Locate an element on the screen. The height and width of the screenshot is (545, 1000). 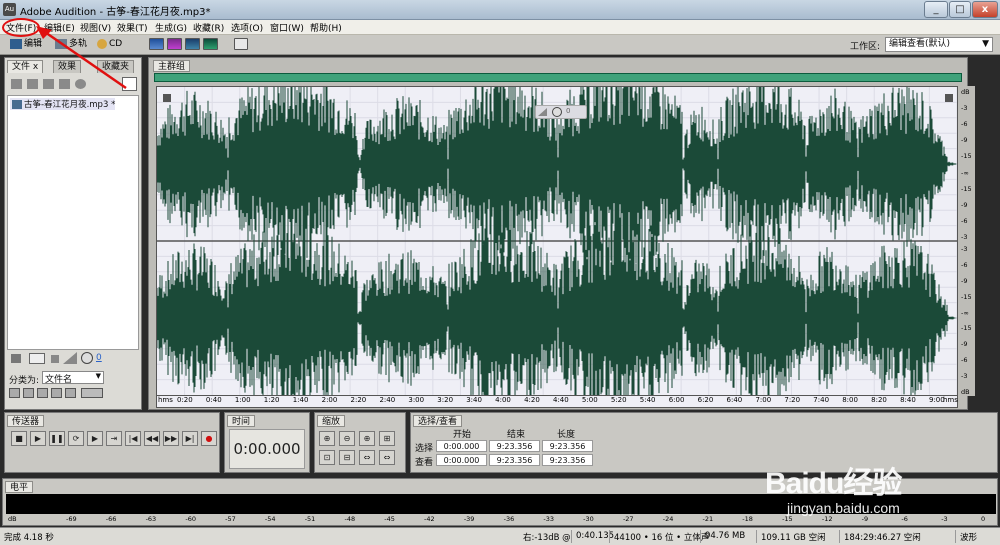
phase-view-icon is located at coordinates (210, 44).